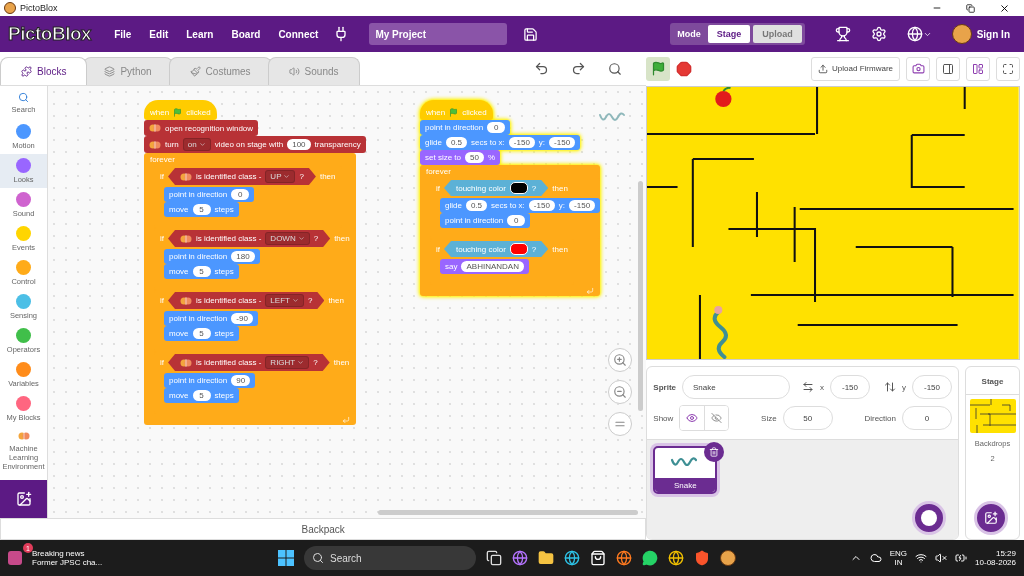  I want to click on command-block: point in direction 180, so click(212, 256).